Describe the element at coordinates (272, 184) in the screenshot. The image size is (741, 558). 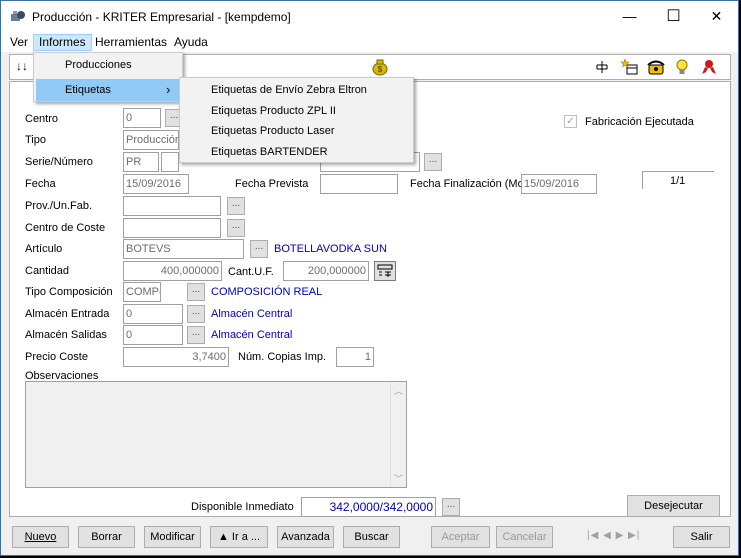
I see `fecha-prevista-label: Fecha Prevista` at that location.